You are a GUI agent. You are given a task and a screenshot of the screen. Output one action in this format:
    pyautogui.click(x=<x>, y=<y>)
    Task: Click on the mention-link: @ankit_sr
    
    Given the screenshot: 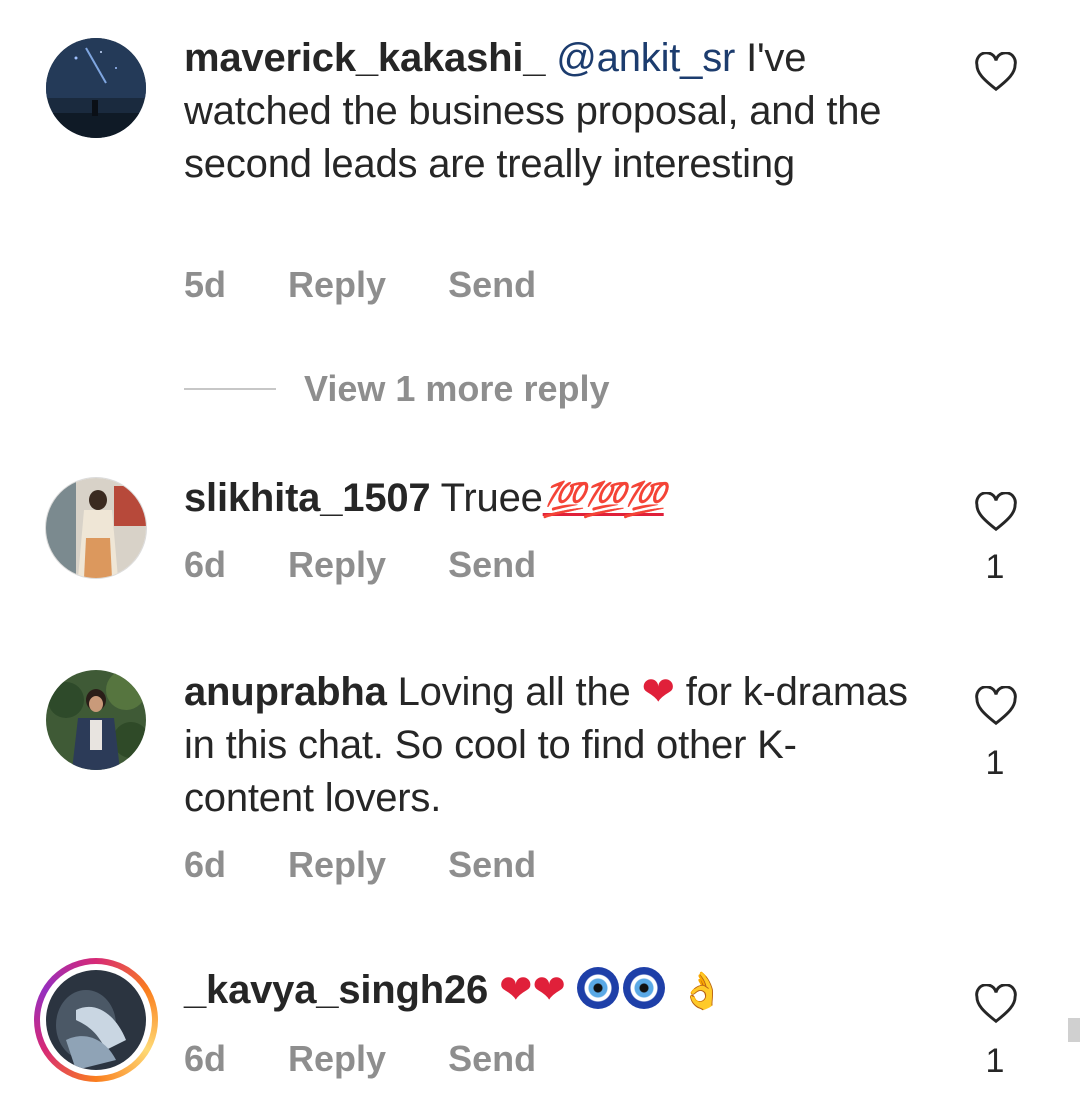 What is the action you would take?
    pyautogui.click(x=645, y=58)
    